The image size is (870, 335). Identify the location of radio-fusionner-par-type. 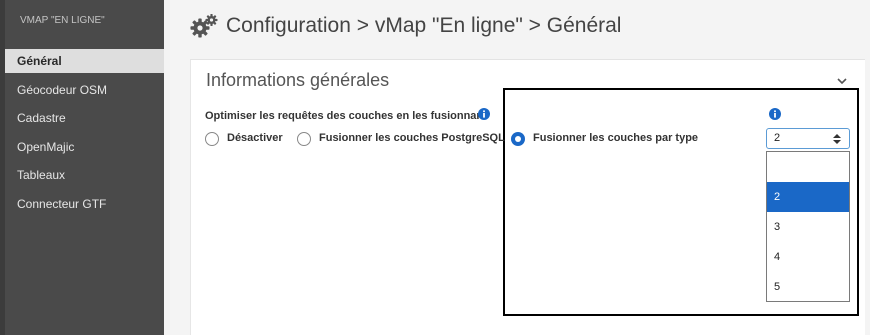
(518, 139).